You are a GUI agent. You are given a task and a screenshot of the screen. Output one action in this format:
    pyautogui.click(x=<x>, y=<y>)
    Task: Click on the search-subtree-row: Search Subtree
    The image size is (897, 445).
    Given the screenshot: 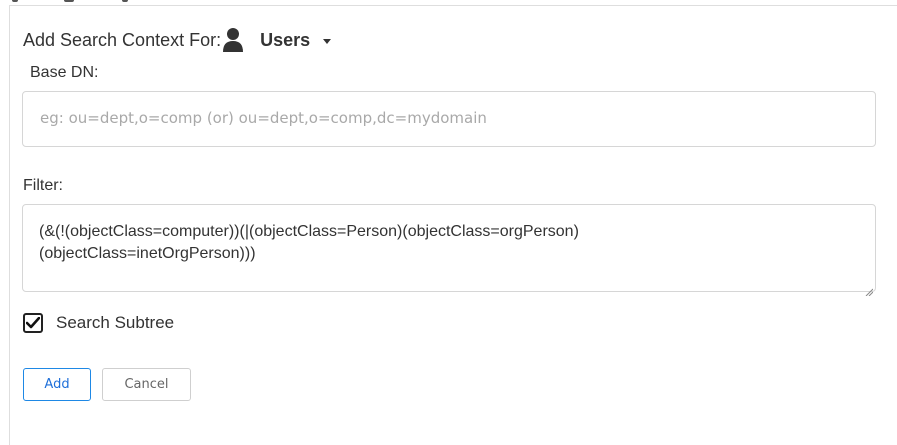 What is the action you would take?
    pyautogui.click(x=98, y=323)
    